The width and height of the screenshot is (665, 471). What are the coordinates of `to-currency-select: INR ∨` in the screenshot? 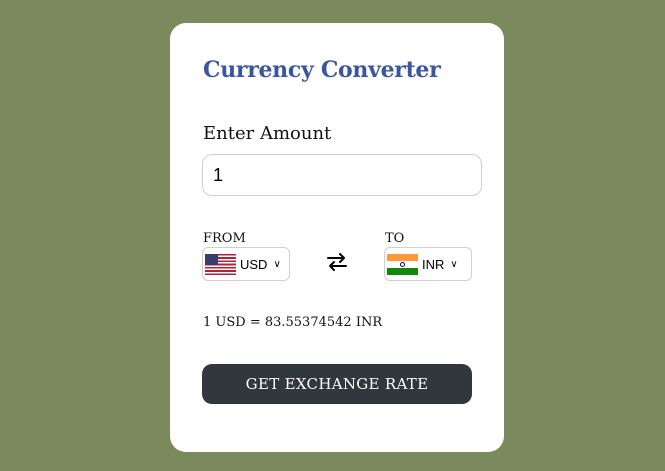 It's located at (428, 264).